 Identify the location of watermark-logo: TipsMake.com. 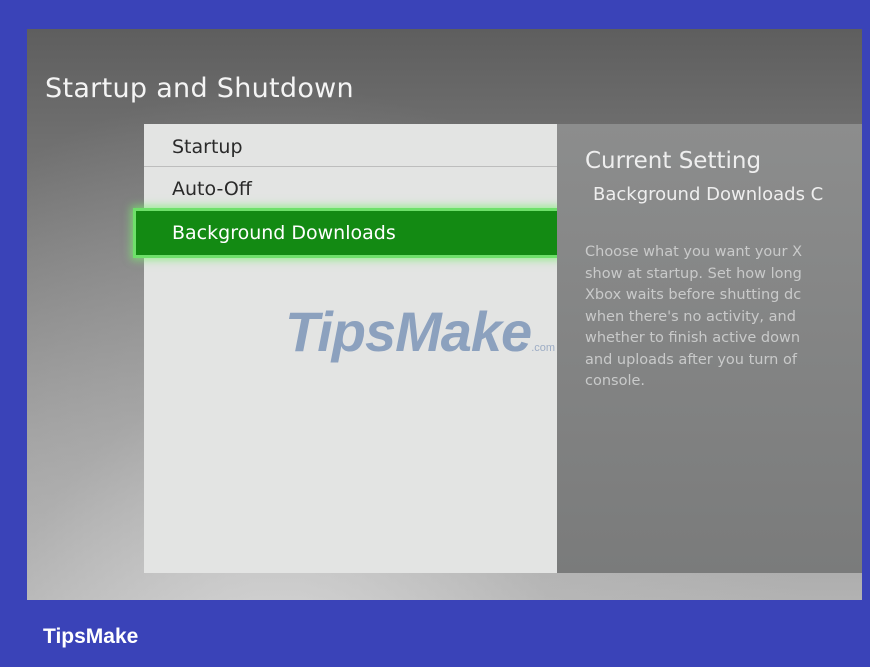
(420, 331).